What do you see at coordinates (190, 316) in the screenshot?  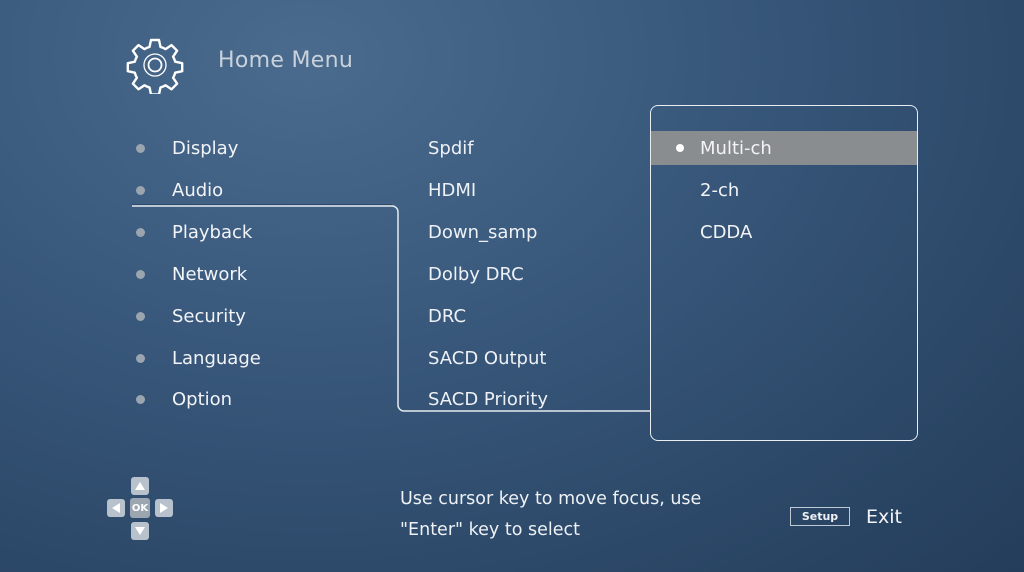 I see `menu-item-security: Security` at bounding box center [190, 316].